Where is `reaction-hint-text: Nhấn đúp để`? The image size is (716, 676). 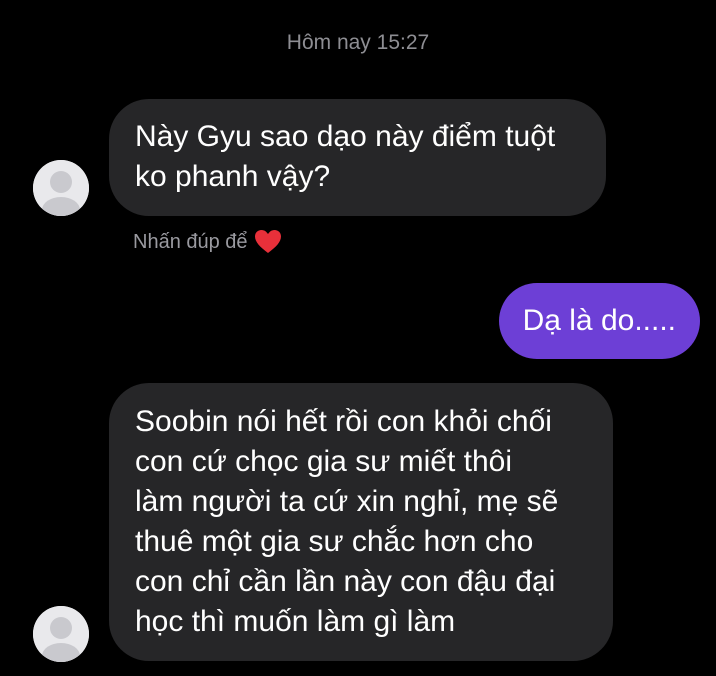
reaction-hint-text: Nhấn đúp để is located at coordinates (190, 242).